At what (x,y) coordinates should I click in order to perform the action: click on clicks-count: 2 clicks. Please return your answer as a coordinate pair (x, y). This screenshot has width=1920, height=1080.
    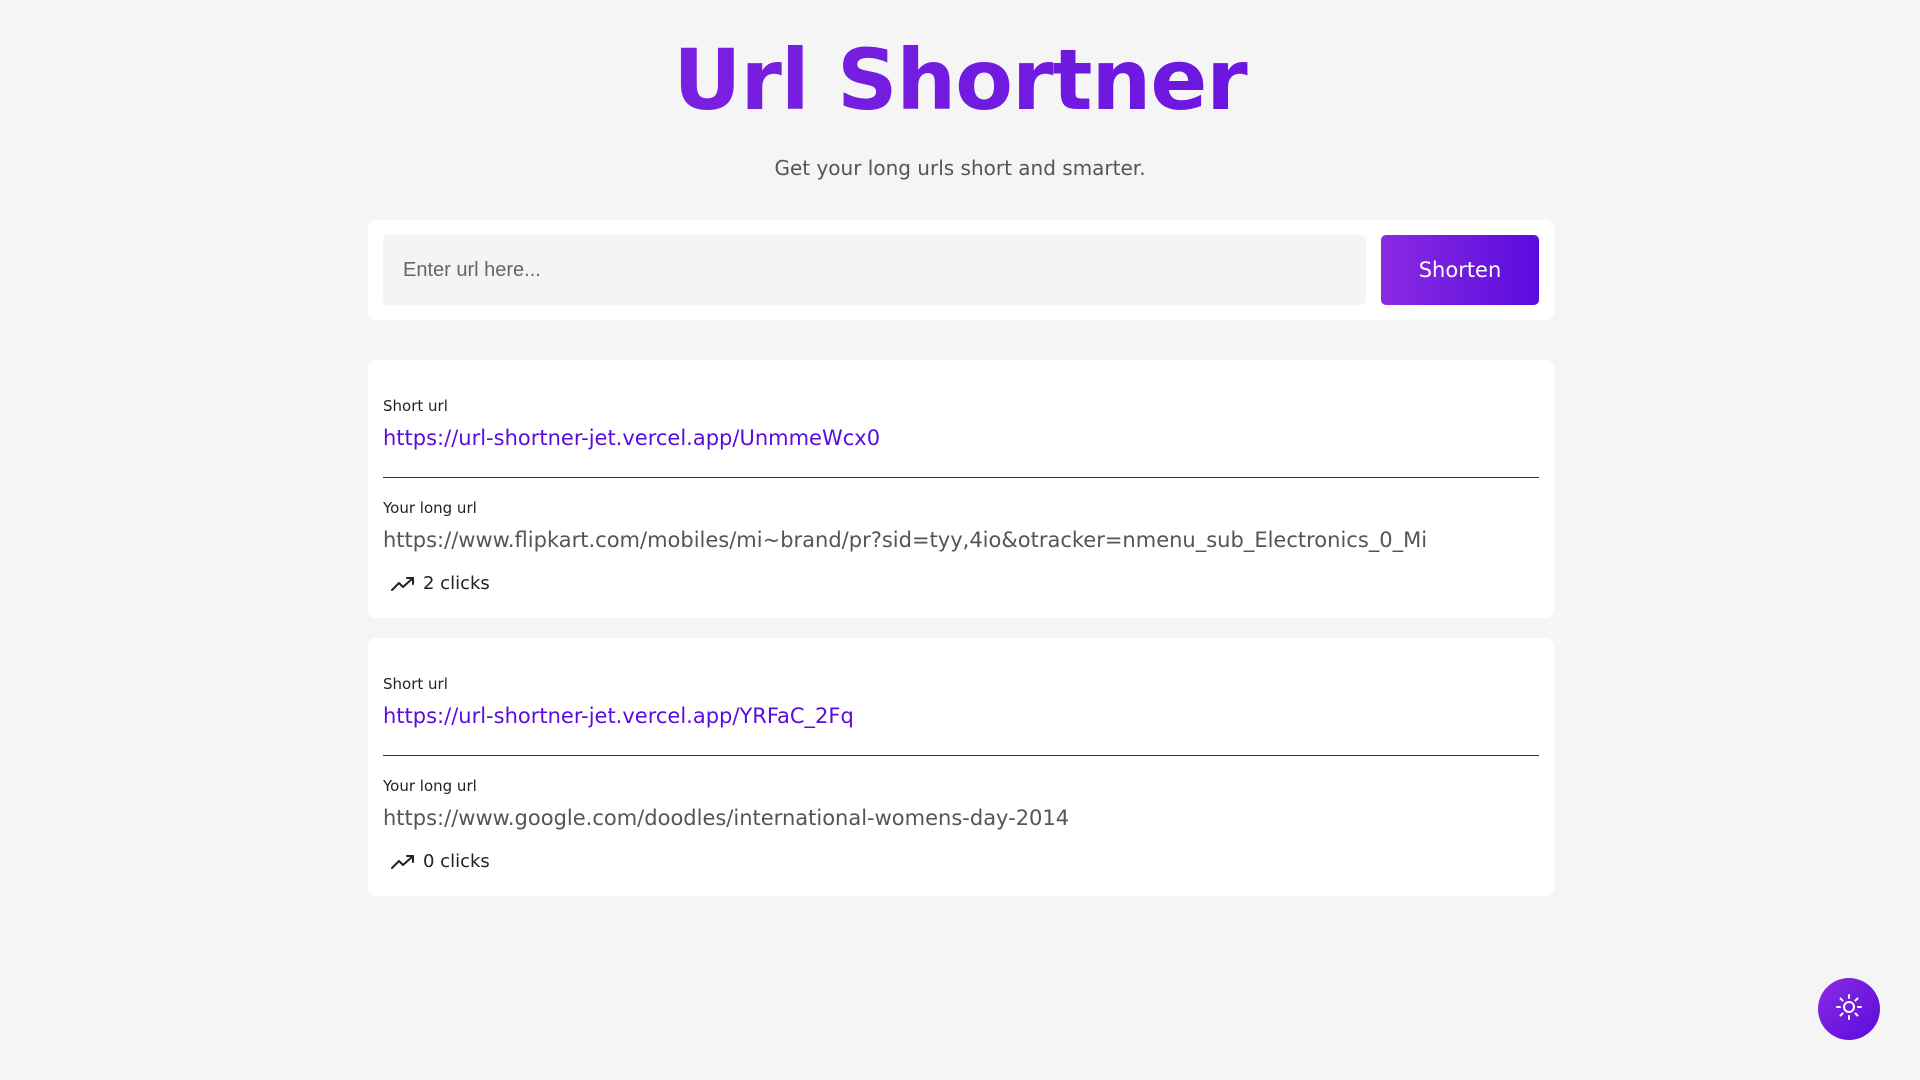
    Looking at the image, I should click on (456, 583).